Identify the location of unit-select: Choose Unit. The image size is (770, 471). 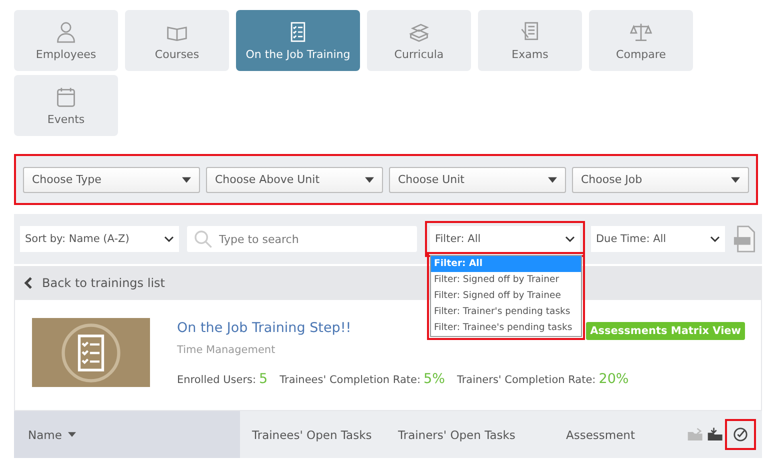
(477, 179).